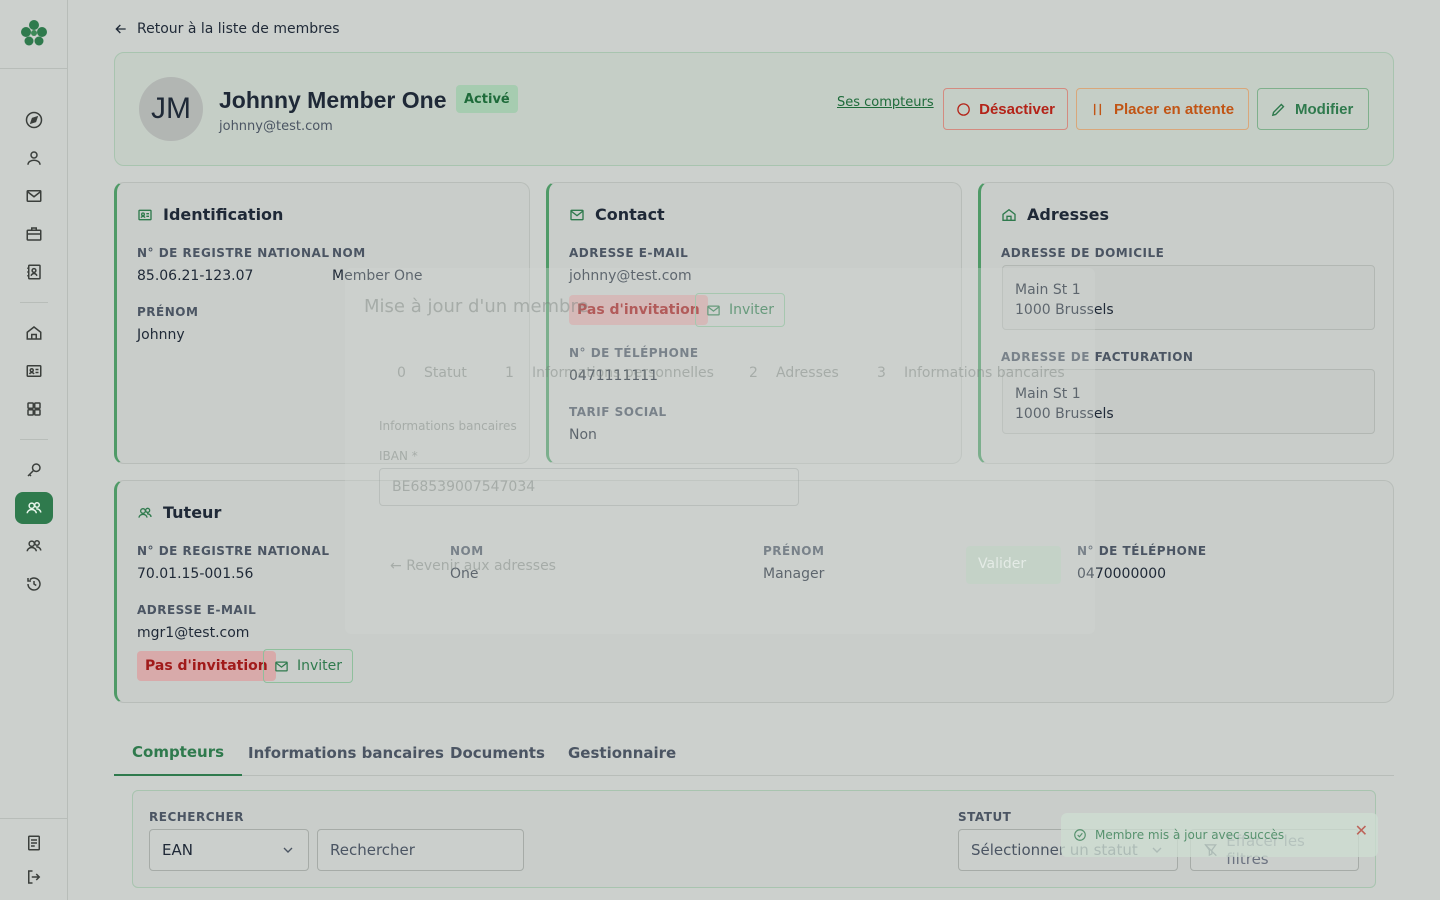 The image size is (1440, 900). I want to click on submit-button: Valider, so click(1013, 565).